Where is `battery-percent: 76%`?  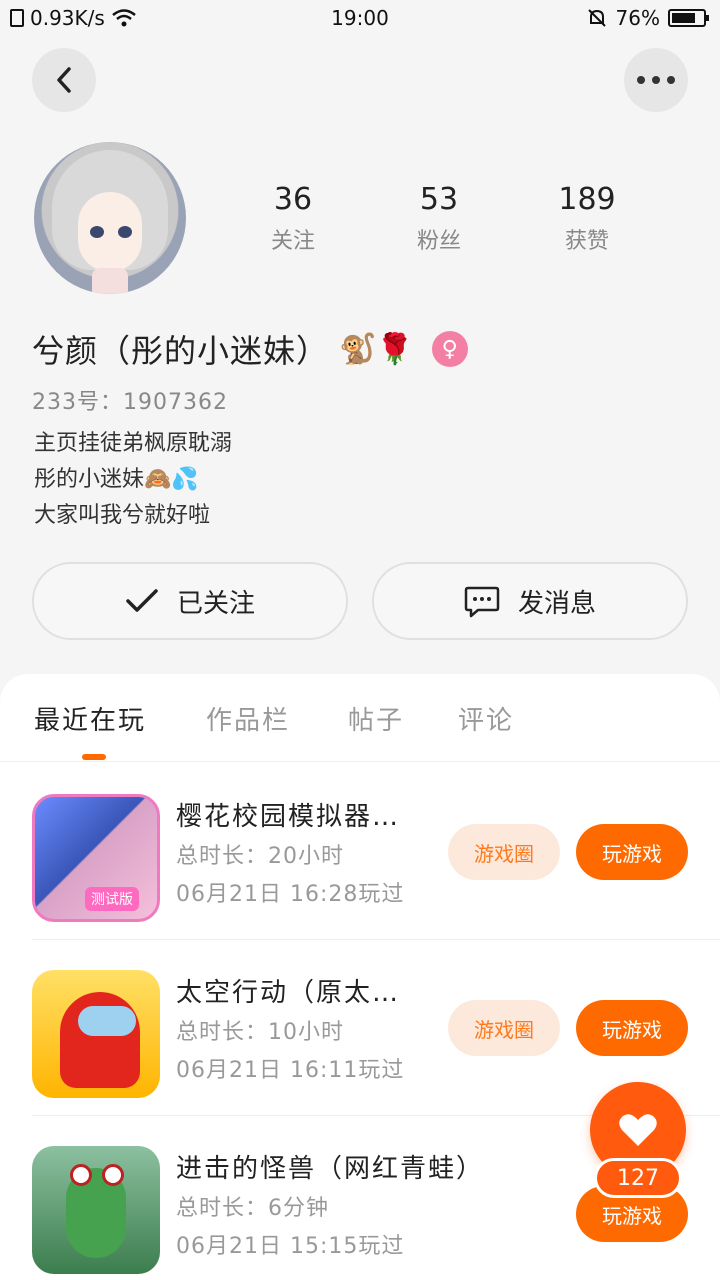
battery-percent: 76% is located at coordinates (637, 18).